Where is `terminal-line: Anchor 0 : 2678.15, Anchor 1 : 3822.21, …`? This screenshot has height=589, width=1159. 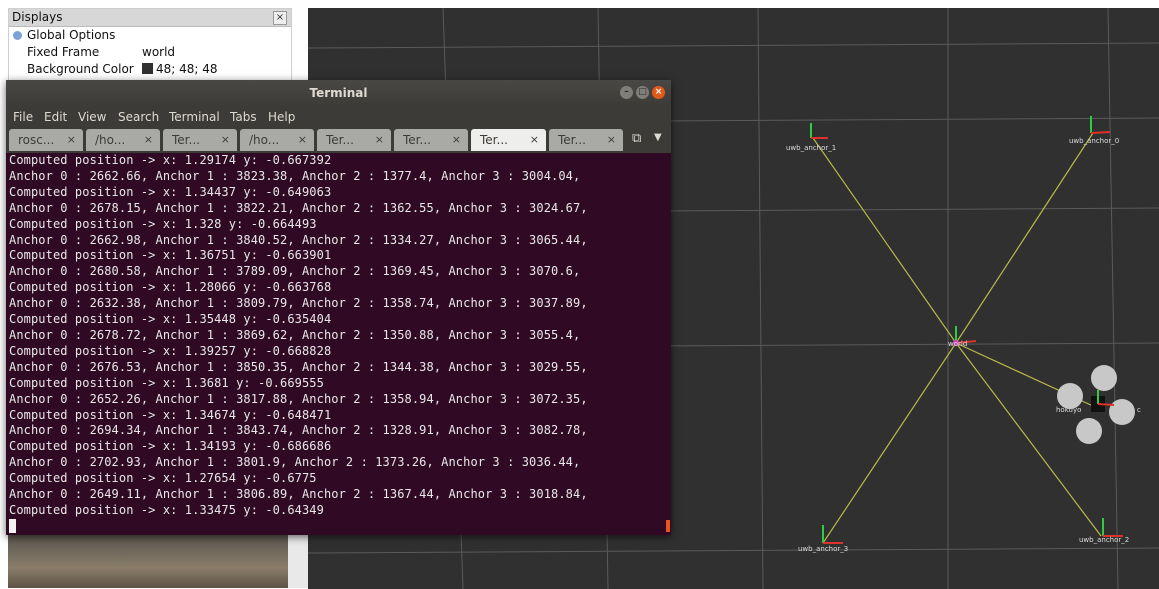 terminal-line: Anchor 0 : 2678.15, Anchor 1 : 3822.21, … is located at coordinates (298, 207).